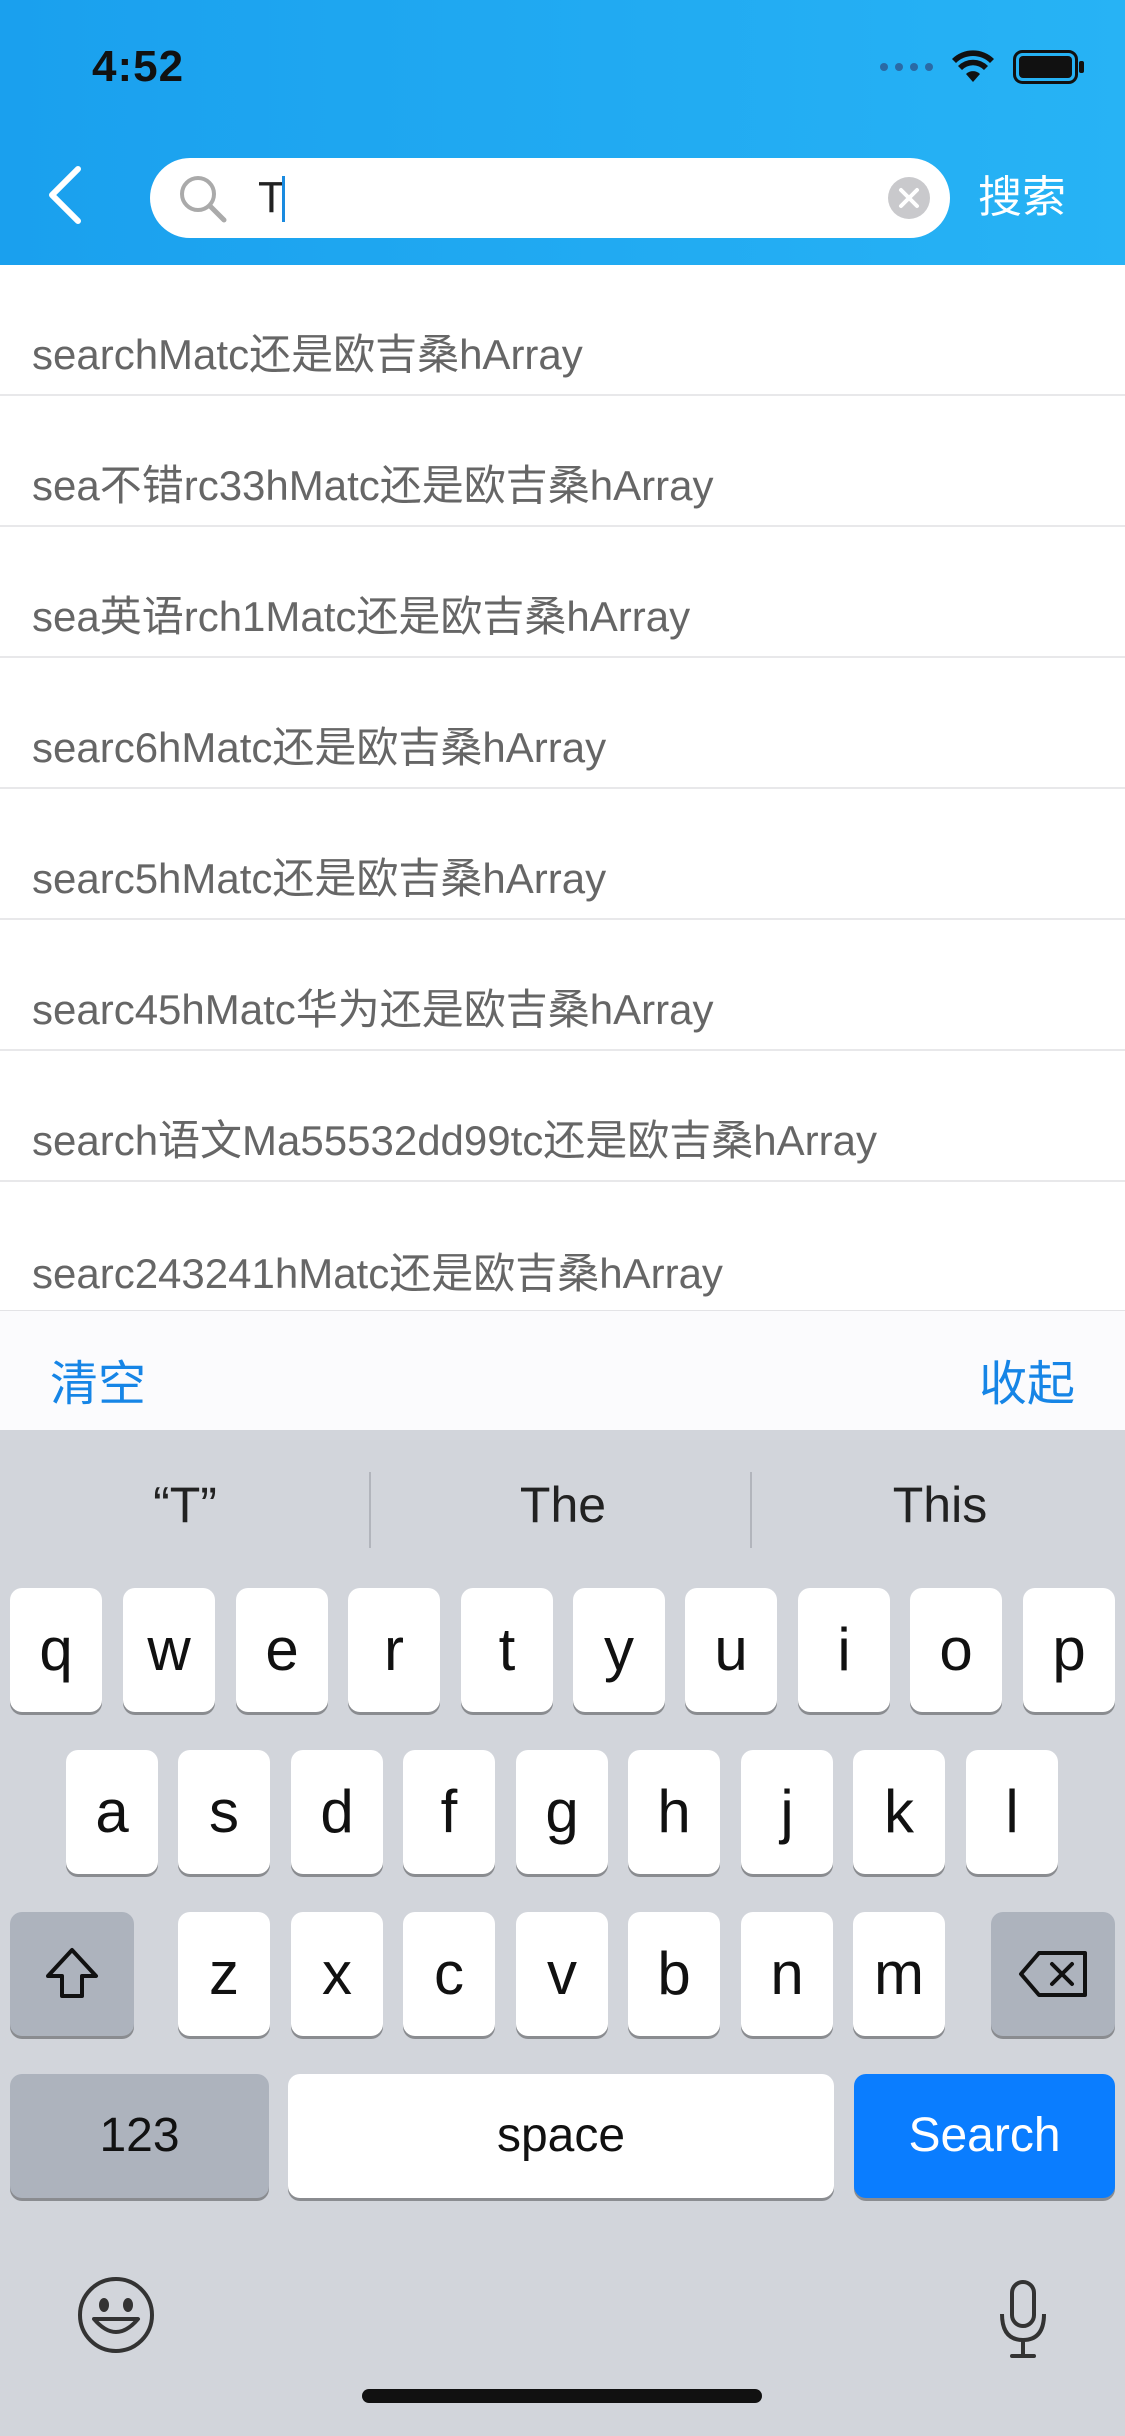 Image resolution: width=1125 pixels, height=2436 pixels. I want to click on list-item: searchMatc还是欧吉桑hArray, so click(562, 330).